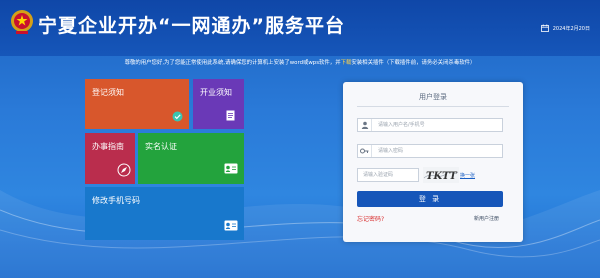  I want to click on login-button: 登 录, so click(430, 199).